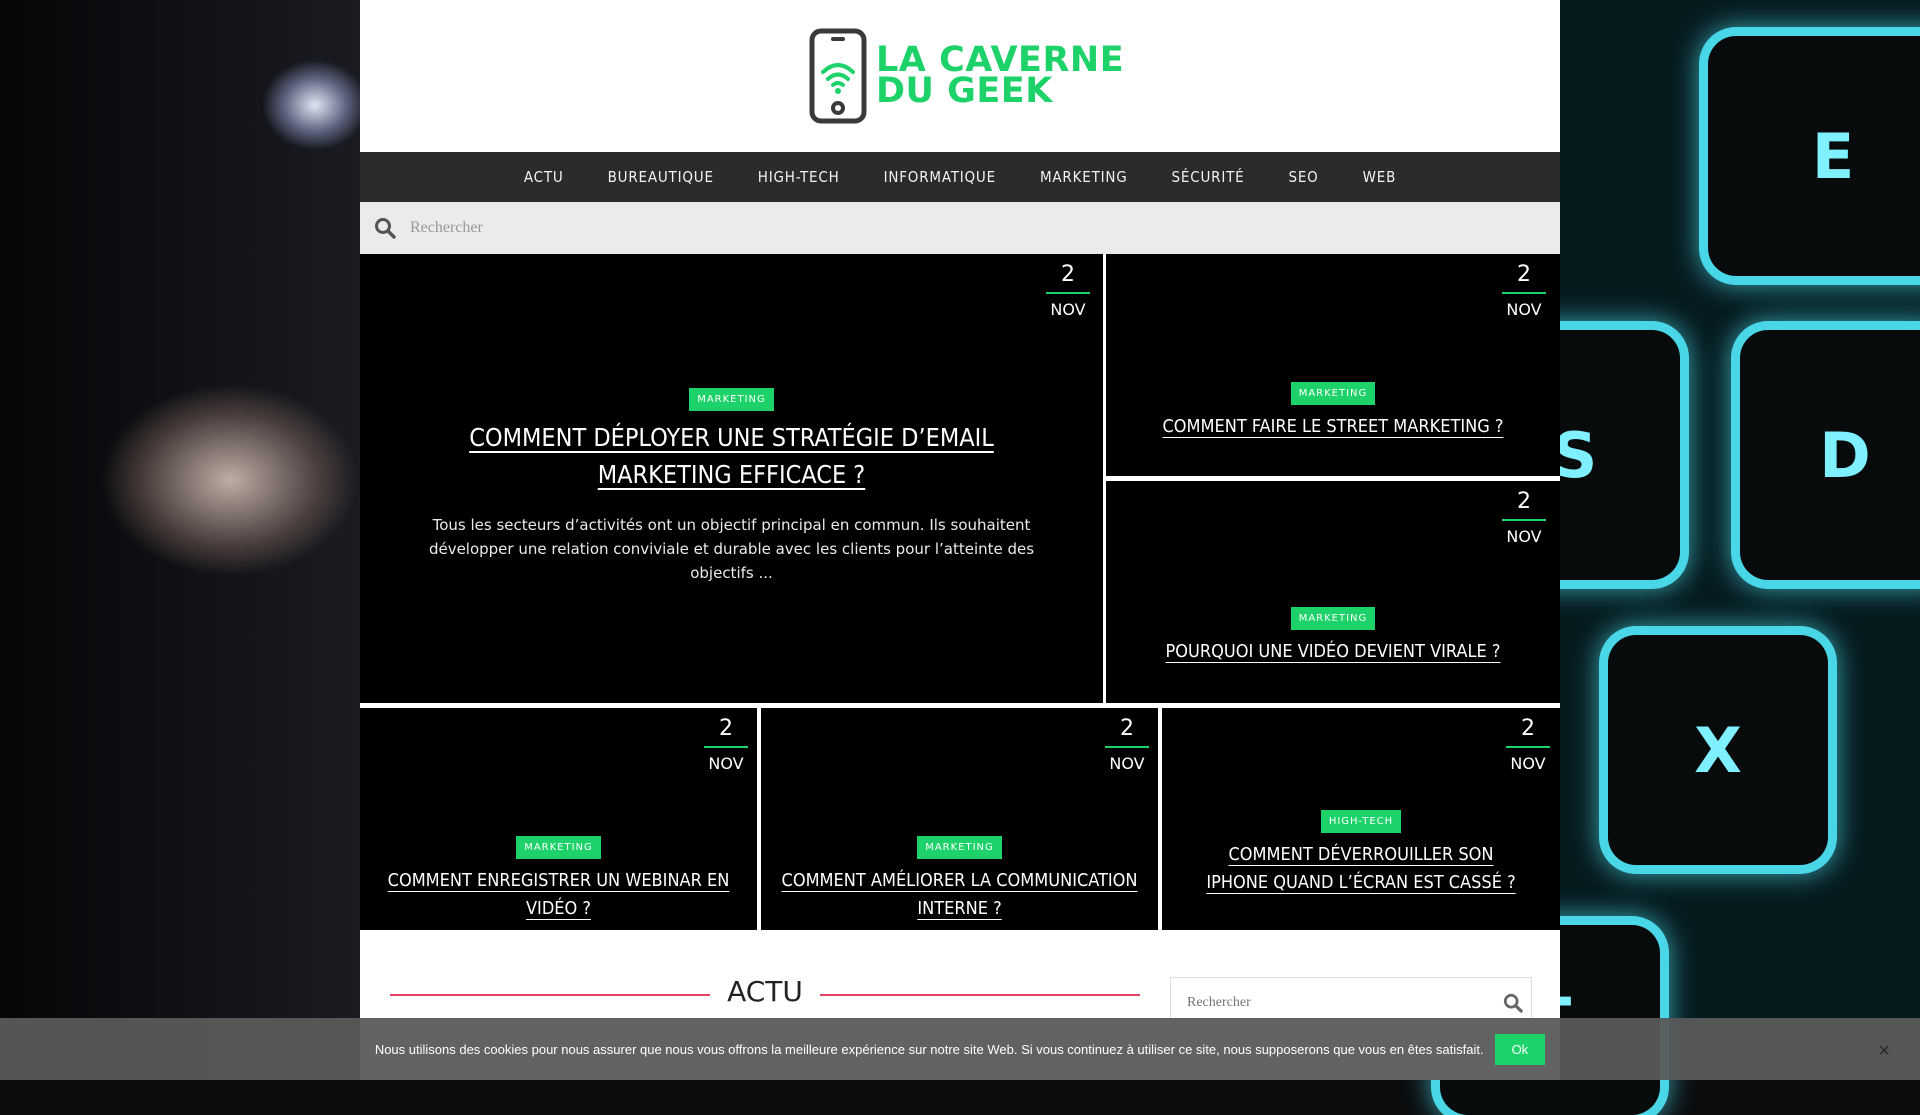  I want to click on nav-item-seo: SEO, so click(1303, 177).